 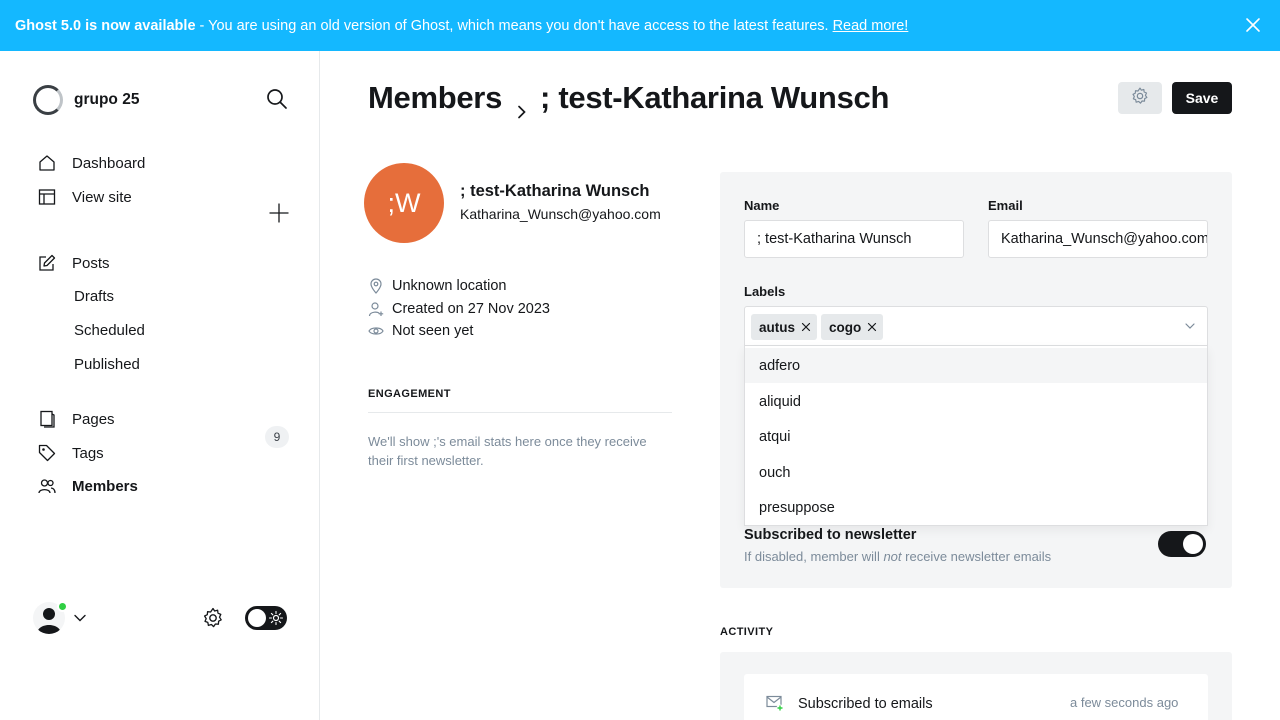 What do you see at coordinates (94, 296) in the screenshot?
I see `sidebar-item-drafts: Drafts` at bounding box center [94, 296].